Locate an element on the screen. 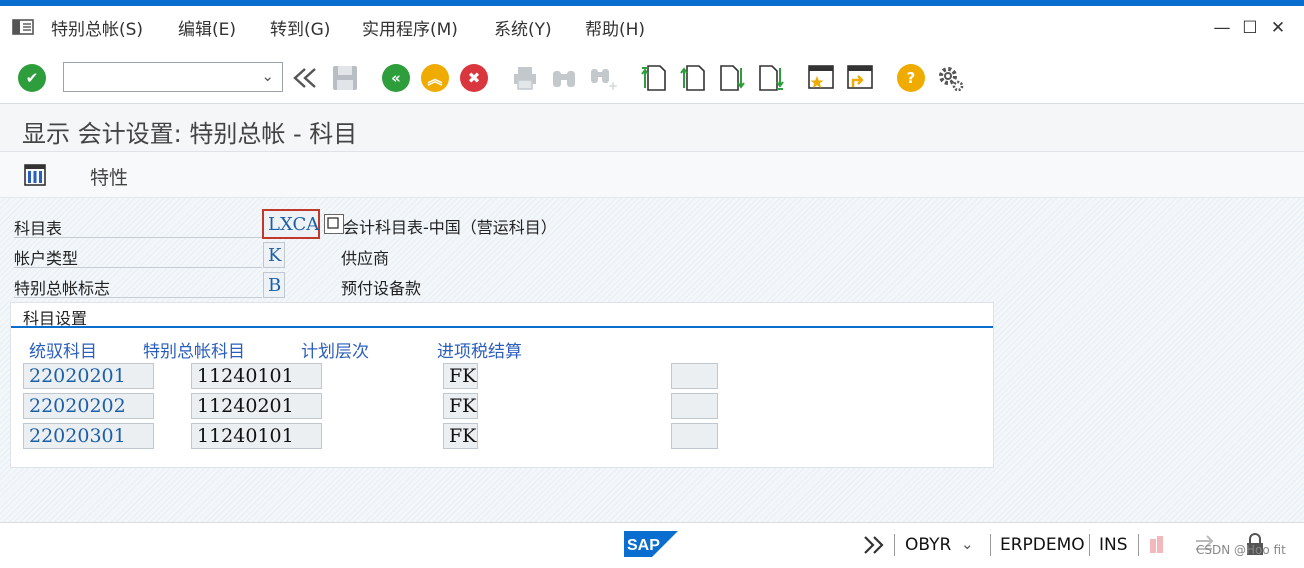  column-header-input-tax: 进项税结算 is located at coordinates (479, 349).